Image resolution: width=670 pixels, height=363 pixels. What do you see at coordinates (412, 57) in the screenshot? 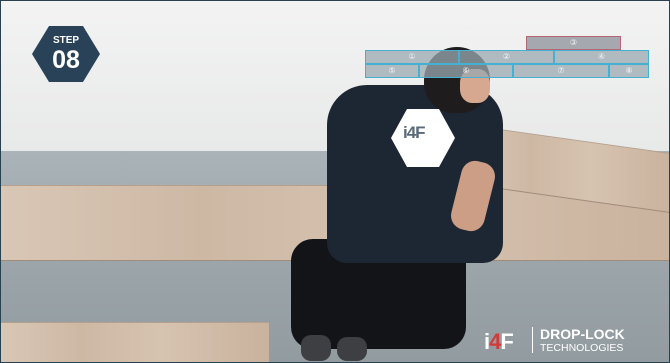
I see `plank-cell-row2: ①` at bounding box center [412, 57].